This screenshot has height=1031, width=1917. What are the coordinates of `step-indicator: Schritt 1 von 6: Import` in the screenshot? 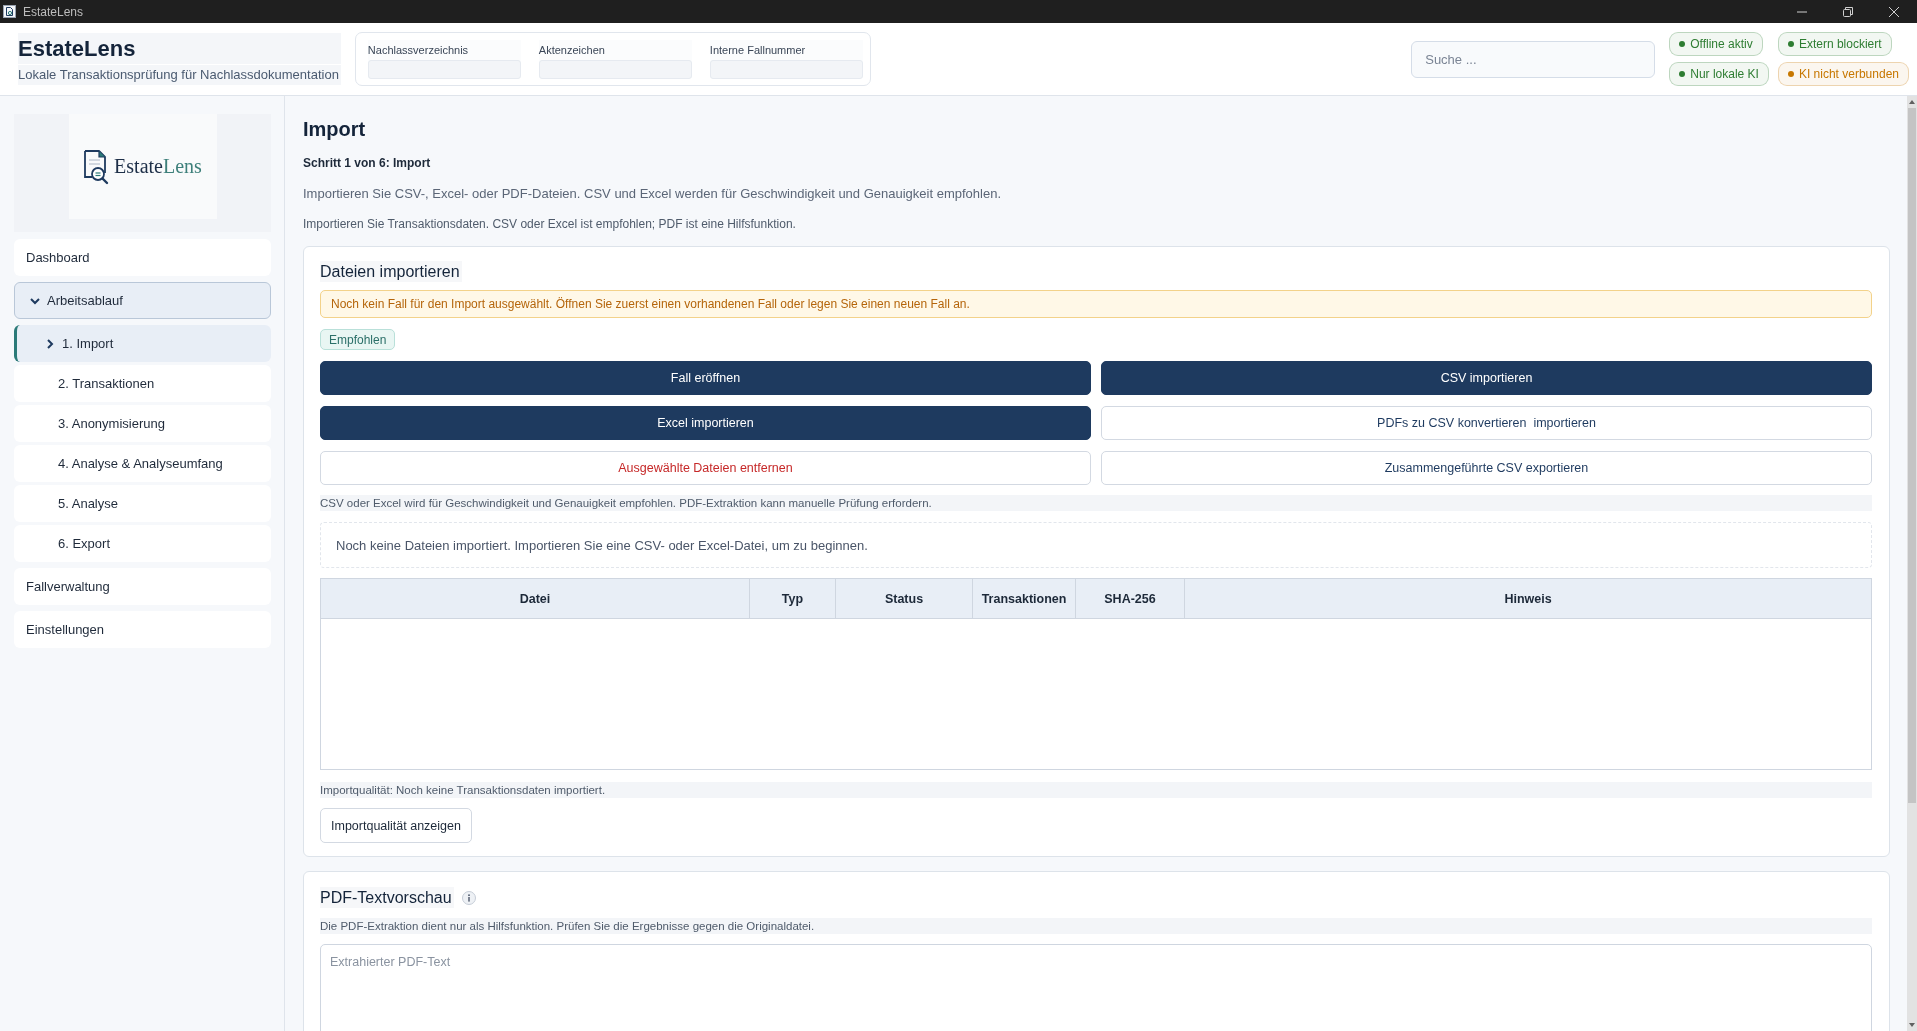 It's located at (367, 163).